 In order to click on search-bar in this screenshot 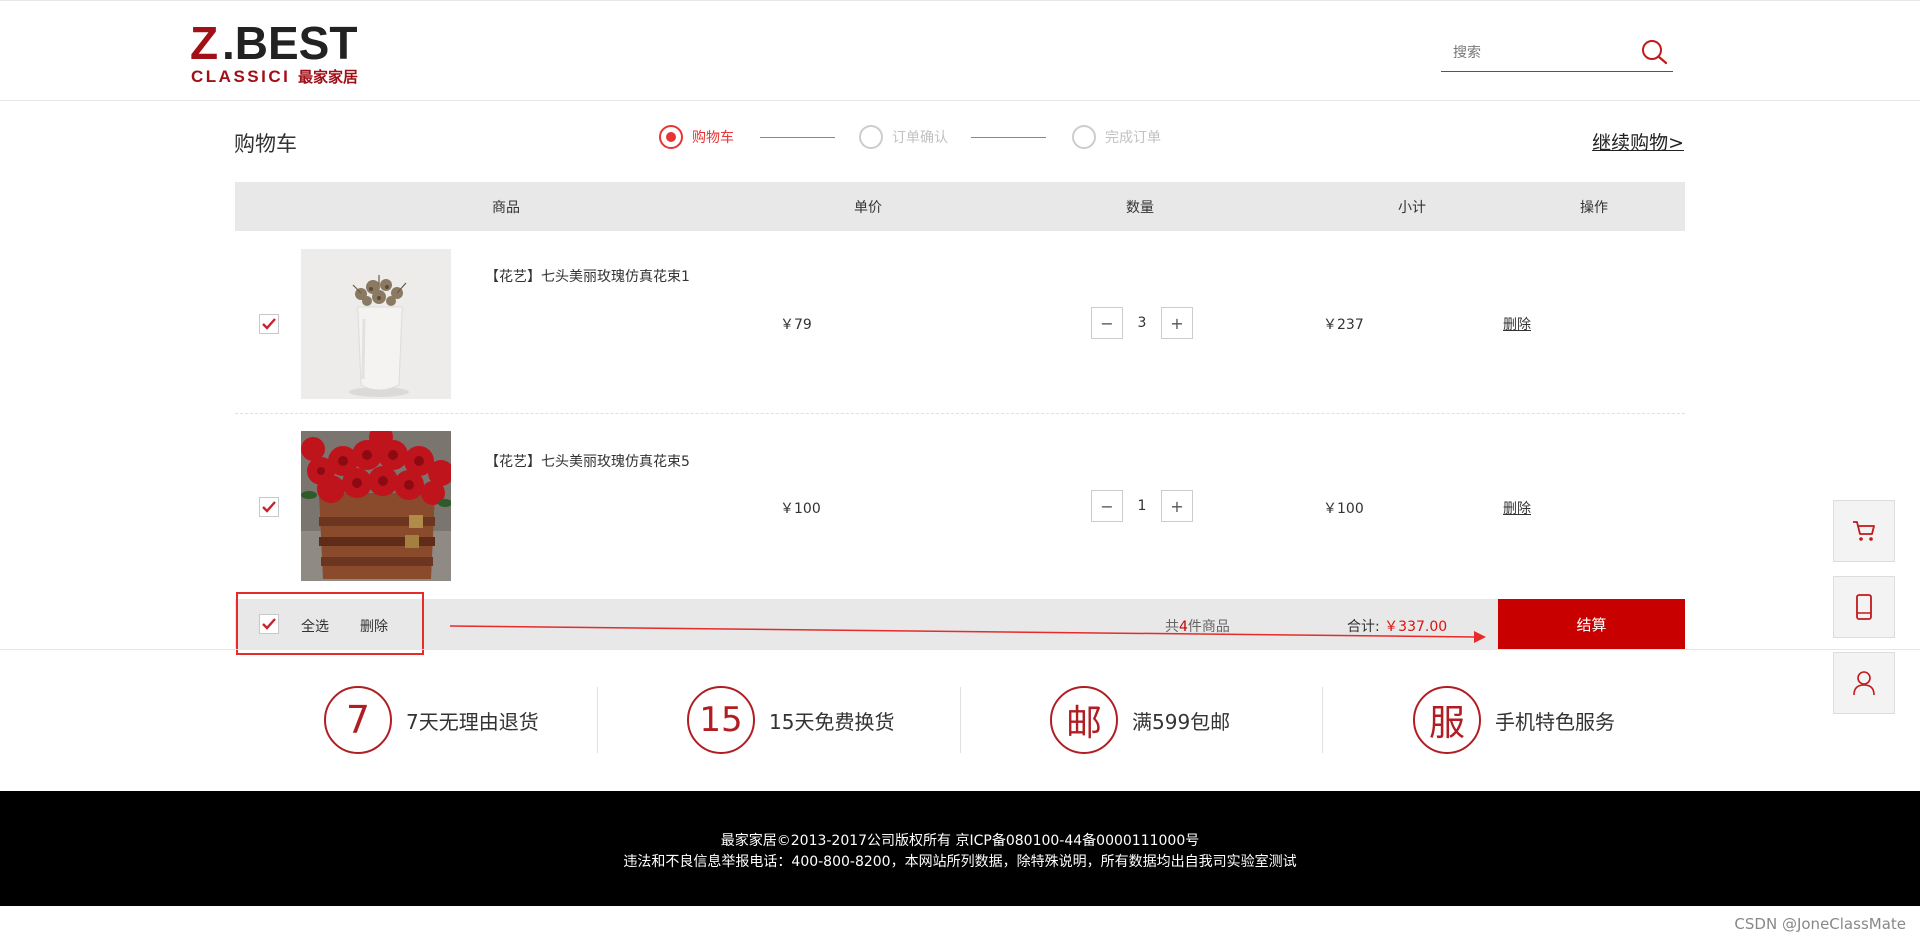, I will do `click(1557, 54)`.